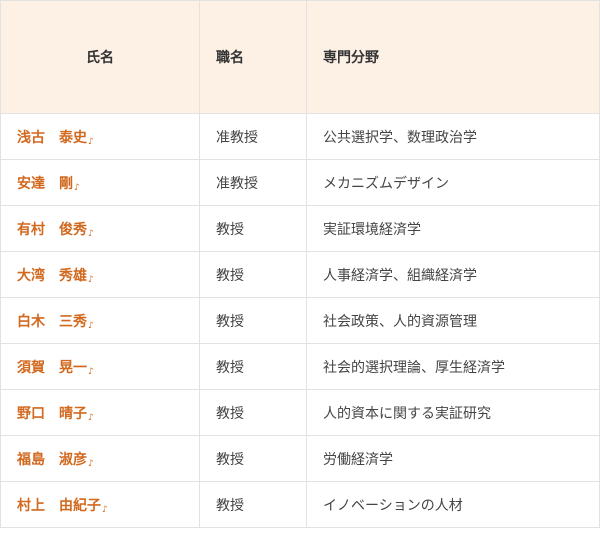  I want to click on faculty-name-link: 浅古 泰史♪, so click(55, 138).